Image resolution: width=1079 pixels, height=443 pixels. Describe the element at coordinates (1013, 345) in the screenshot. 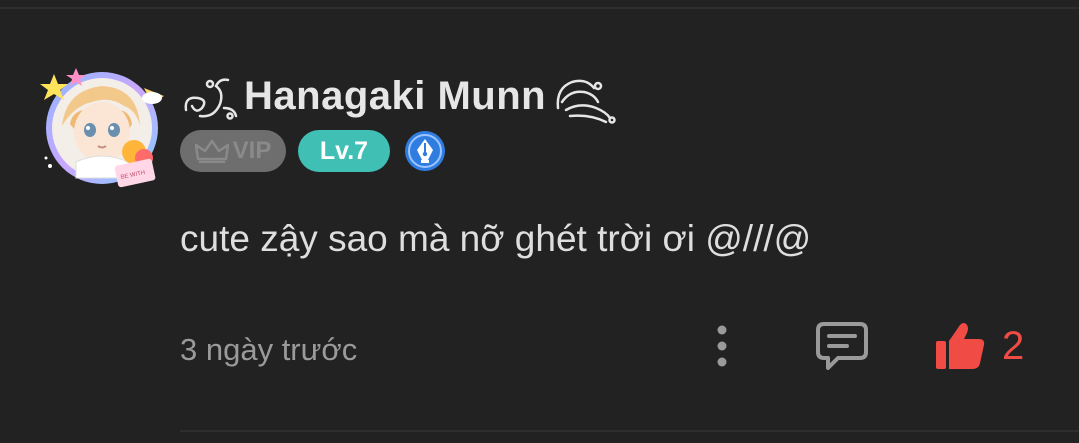

I see `like-count: 2` at that location.